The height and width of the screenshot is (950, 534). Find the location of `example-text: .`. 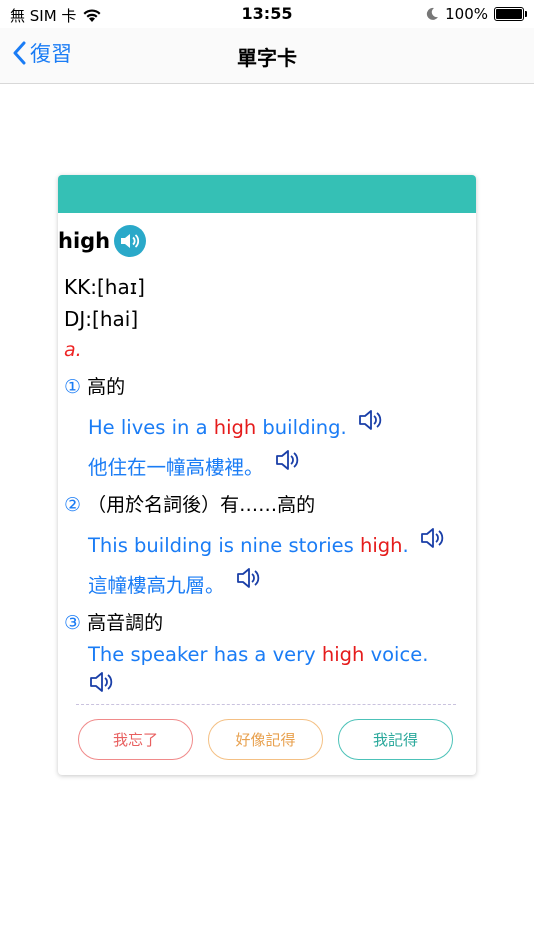

example-text: . is located at coordinates (405, 545).